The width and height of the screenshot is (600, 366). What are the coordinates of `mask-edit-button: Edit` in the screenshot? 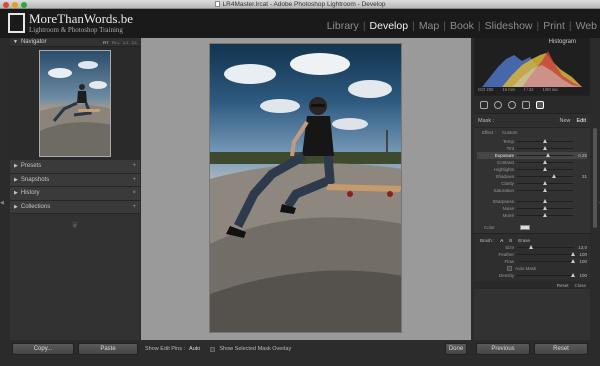 It's located at (581, 121).